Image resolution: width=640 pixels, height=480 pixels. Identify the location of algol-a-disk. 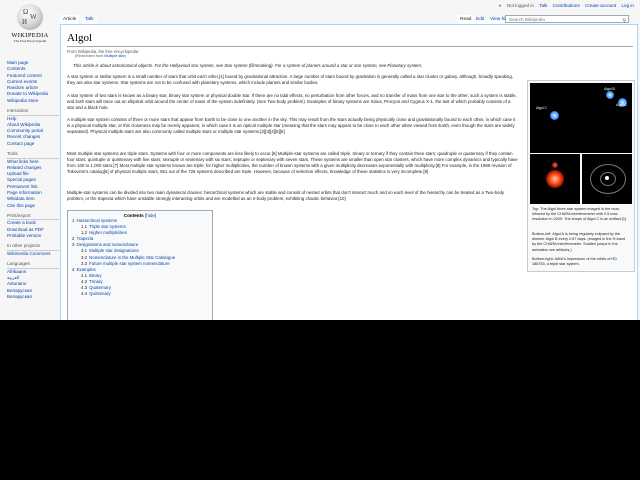
(555, 179).